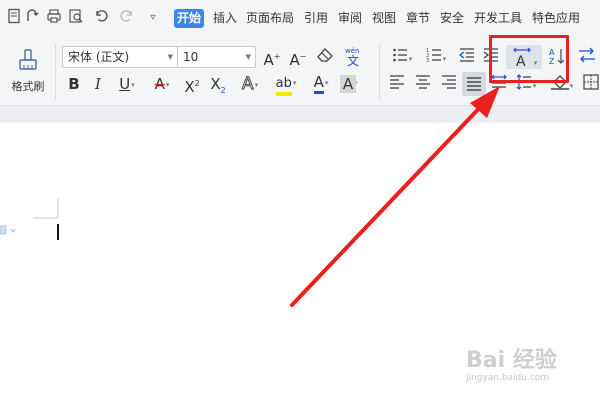 This screenshot has height=400, width=600. What do you see at coordinates (298, 58) in the screenshot?
I see `shrink-font-icon: A−` at bounding box center [298, 58].